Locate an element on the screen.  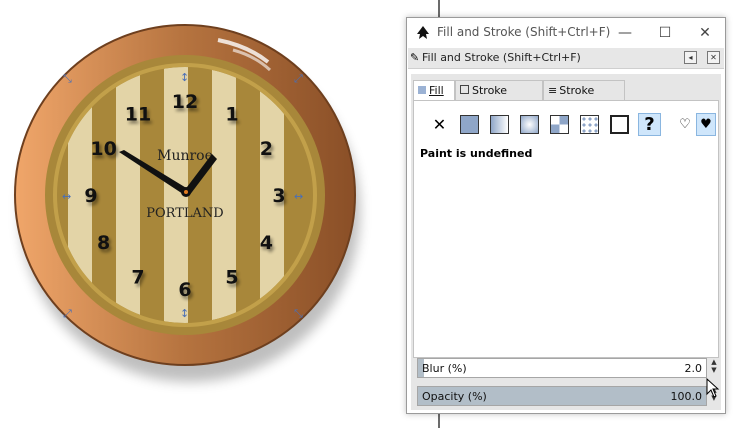
flat-color-button is located at coordinates (469, 124).